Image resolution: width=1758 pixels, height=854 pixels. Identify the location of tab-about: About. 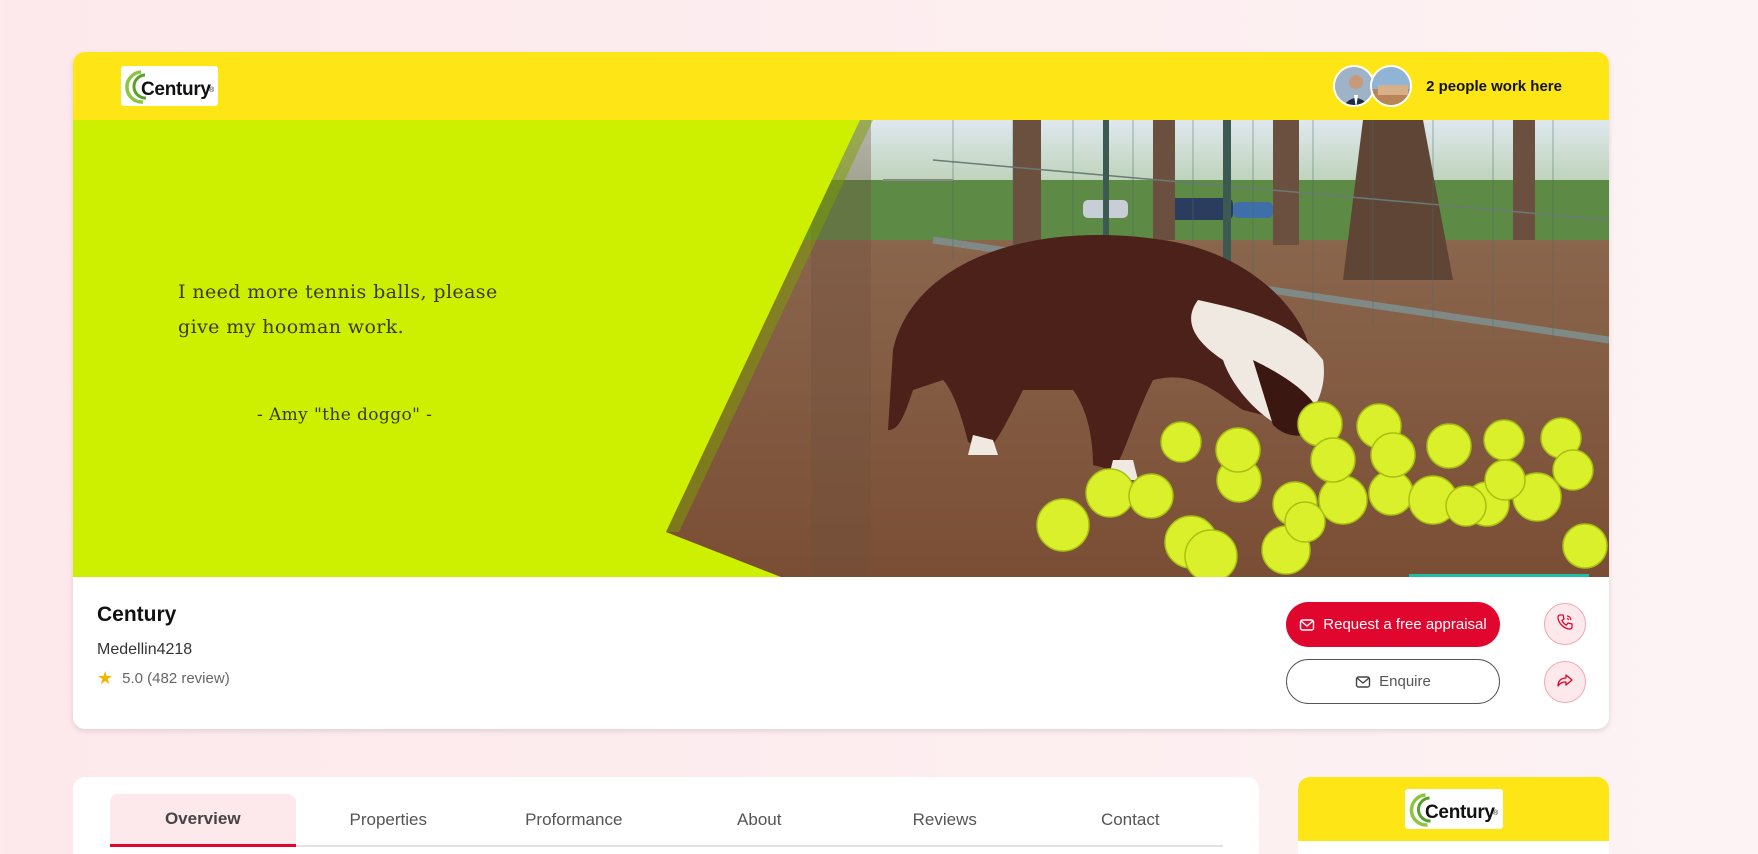
(760, 819).